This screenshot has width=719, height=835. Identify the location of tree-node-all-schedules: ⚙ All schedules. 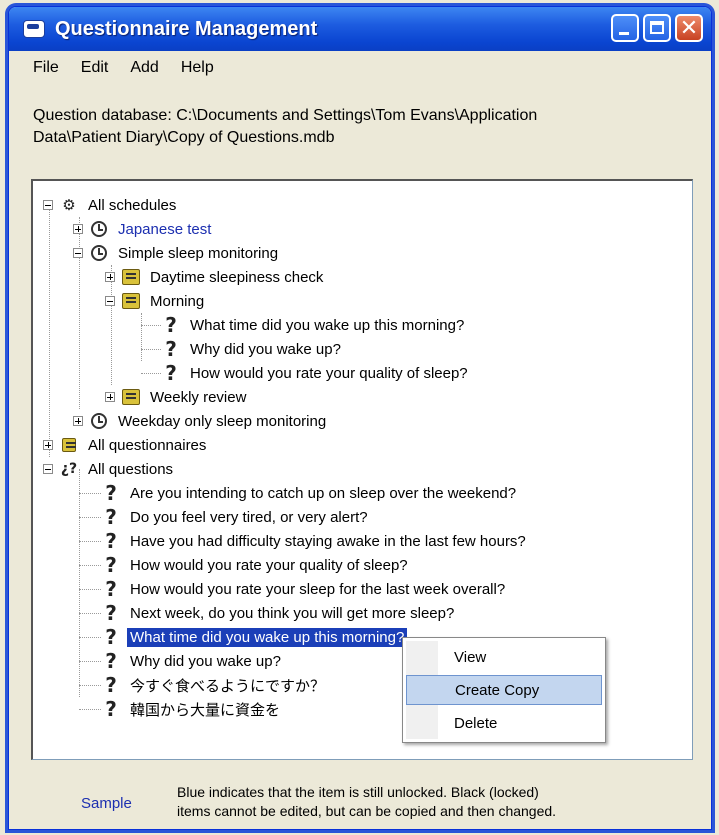
(111, 205).